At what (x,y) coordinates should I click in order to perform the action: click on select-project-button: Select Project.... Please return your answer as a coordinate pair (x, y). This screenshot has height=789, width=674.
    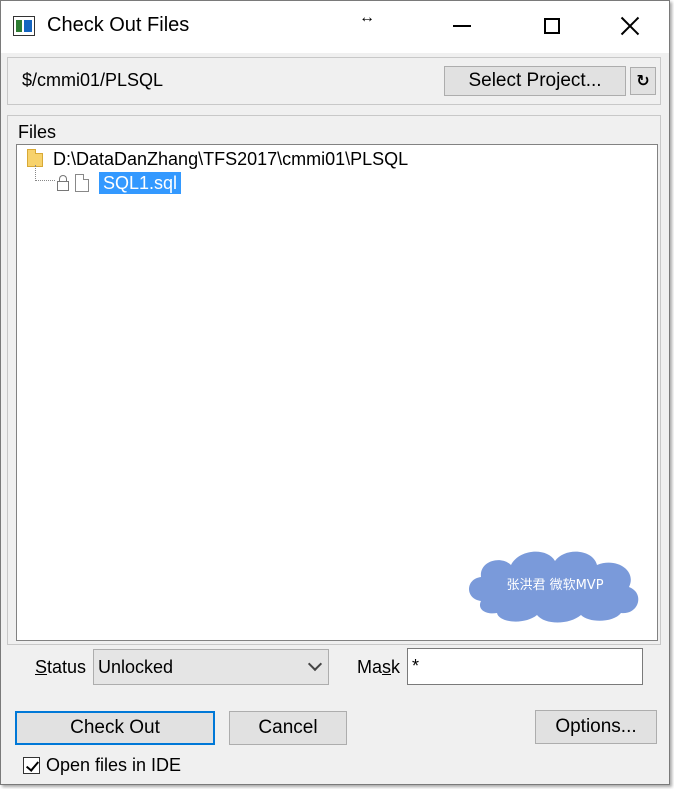
    Looking at the image, I should click on (535, 81).